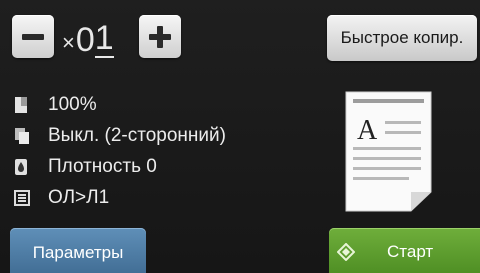 Image resolution: width=480 pixels, height=273 pixels. What do you see at coordinates (72, 104) in the screenshot?
I see `setting-ratio-text: 100%` at bounding box center [72, 104].